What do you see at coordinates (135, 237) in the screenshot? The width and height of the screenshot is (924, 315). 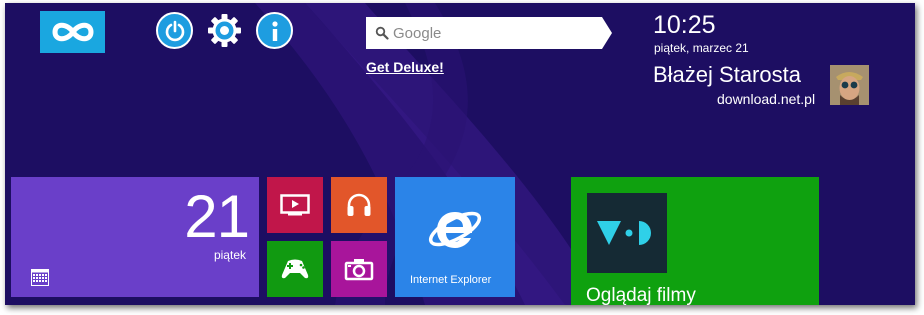 I see `calendar-tile: 21 piątek` at bounding box center [135, 237].